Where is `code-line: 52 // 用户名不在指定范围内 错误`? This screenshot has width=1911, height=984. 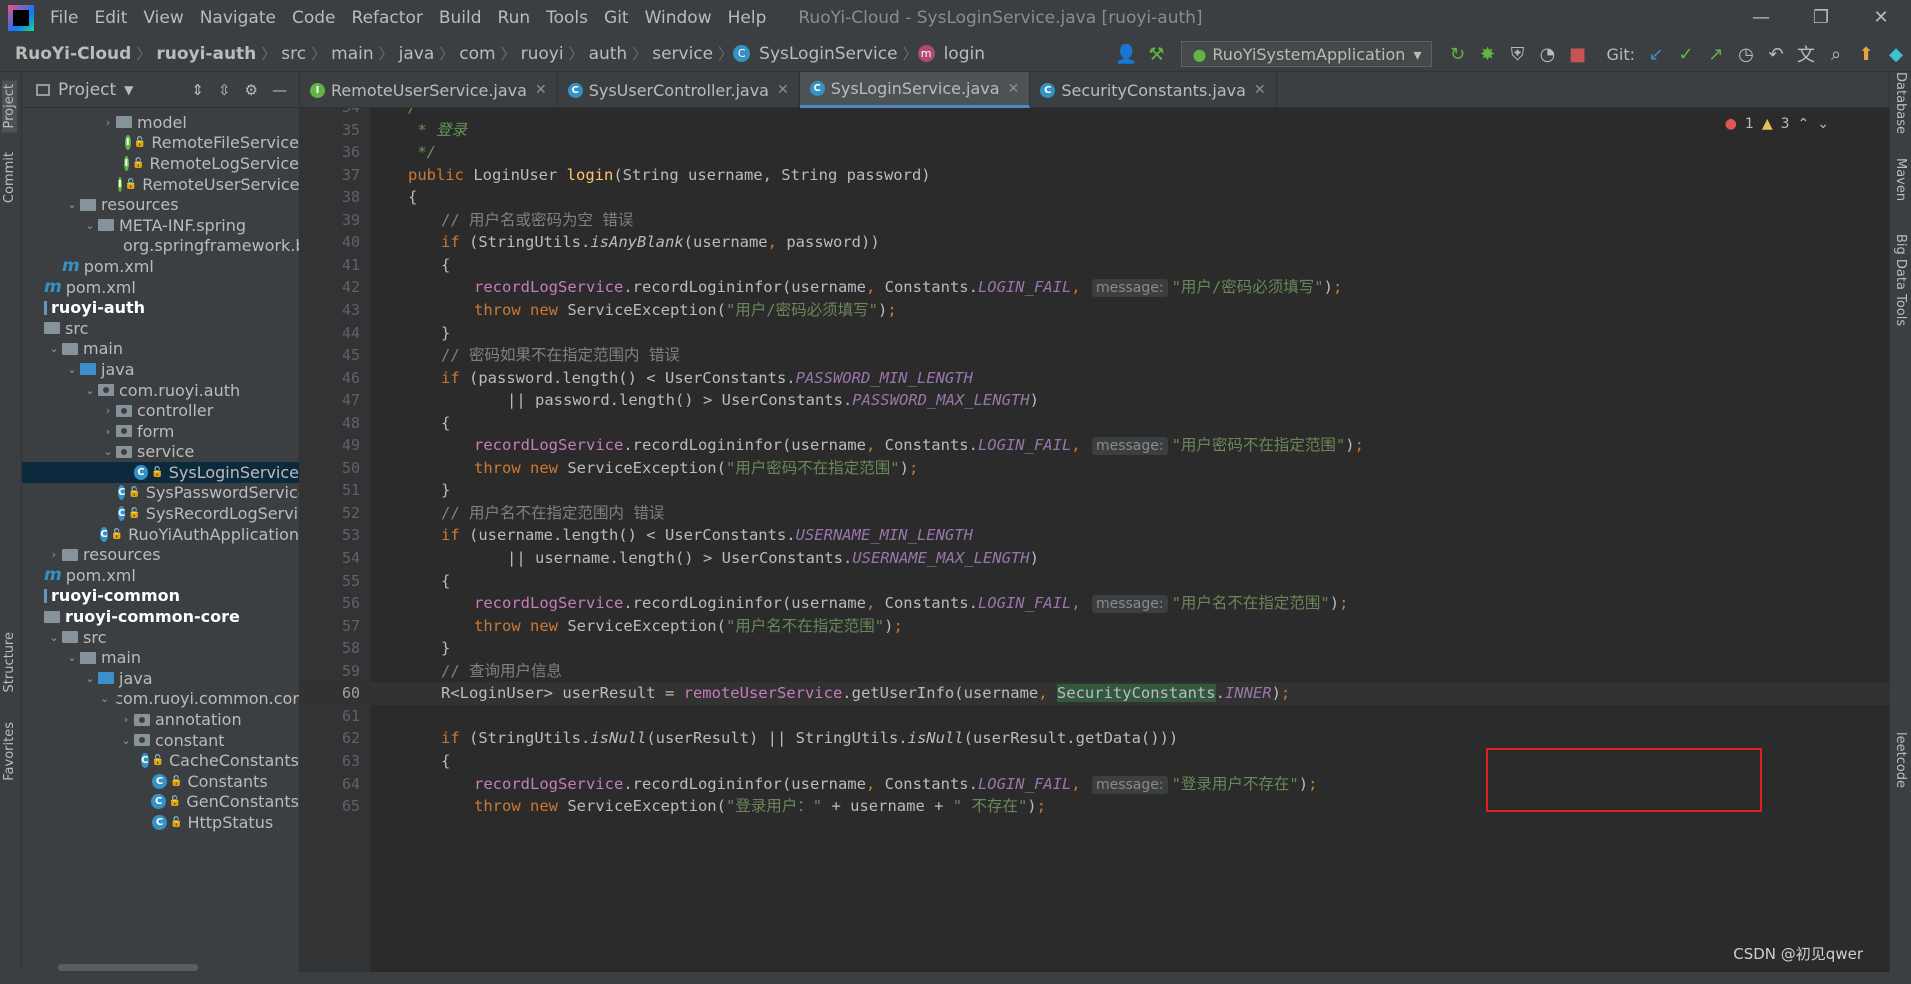
code-line: 52 // 用户名不在指定范围内 错误 is located at coordinates (1094, 513).